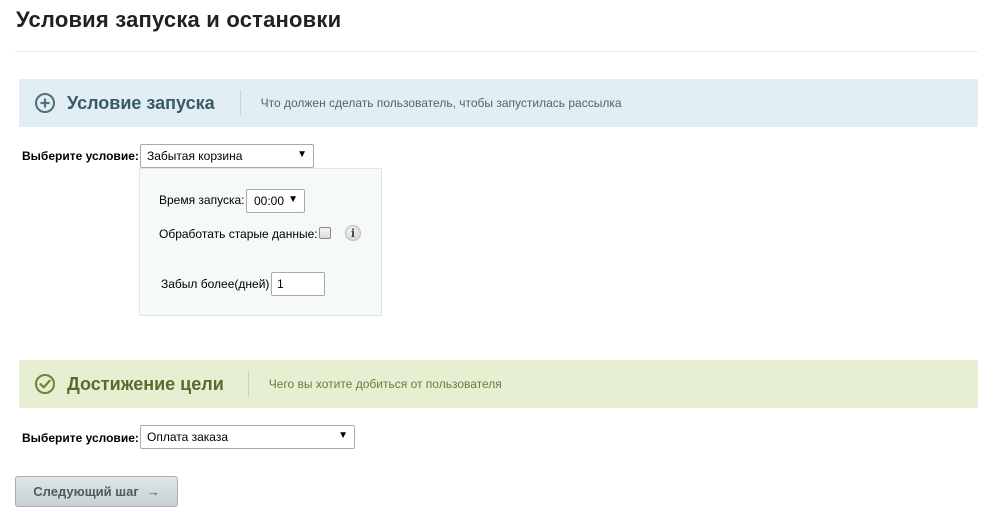  What do you see at coordinates (238, 234) in the screenshot?
I see `process-old-data-label: Обработать старые данные:` at bounding box center [238, 234].